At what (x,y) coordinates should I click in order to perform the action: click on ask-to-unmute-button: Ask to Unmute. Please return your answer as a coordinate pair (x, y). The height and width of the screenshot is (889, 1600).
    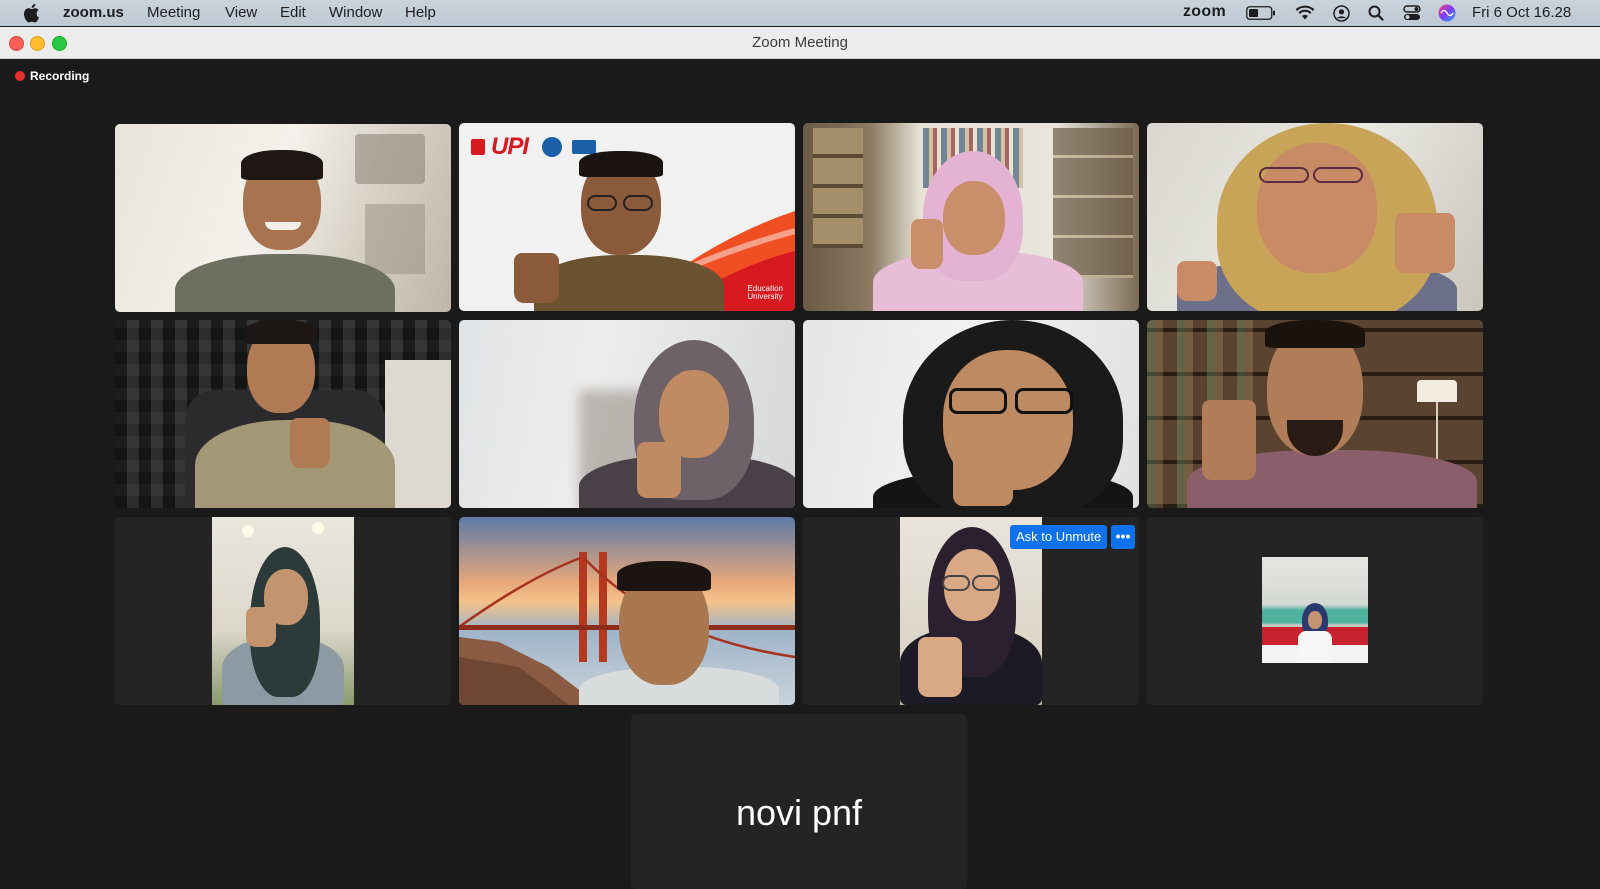
    Looking at the image, I should click on (1059, 537).